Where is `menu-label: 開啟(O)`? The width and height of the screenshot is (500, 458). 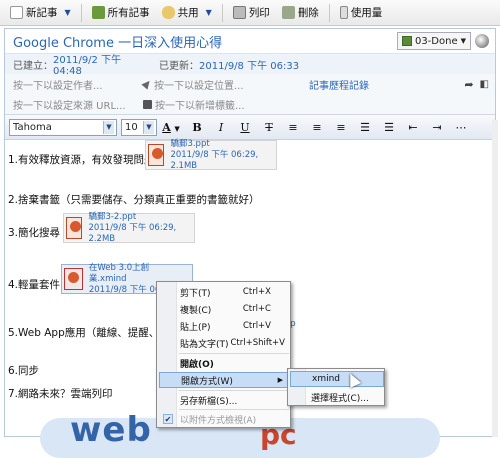
menu-label: 開啟(O) is located at coordinates (197, 364).